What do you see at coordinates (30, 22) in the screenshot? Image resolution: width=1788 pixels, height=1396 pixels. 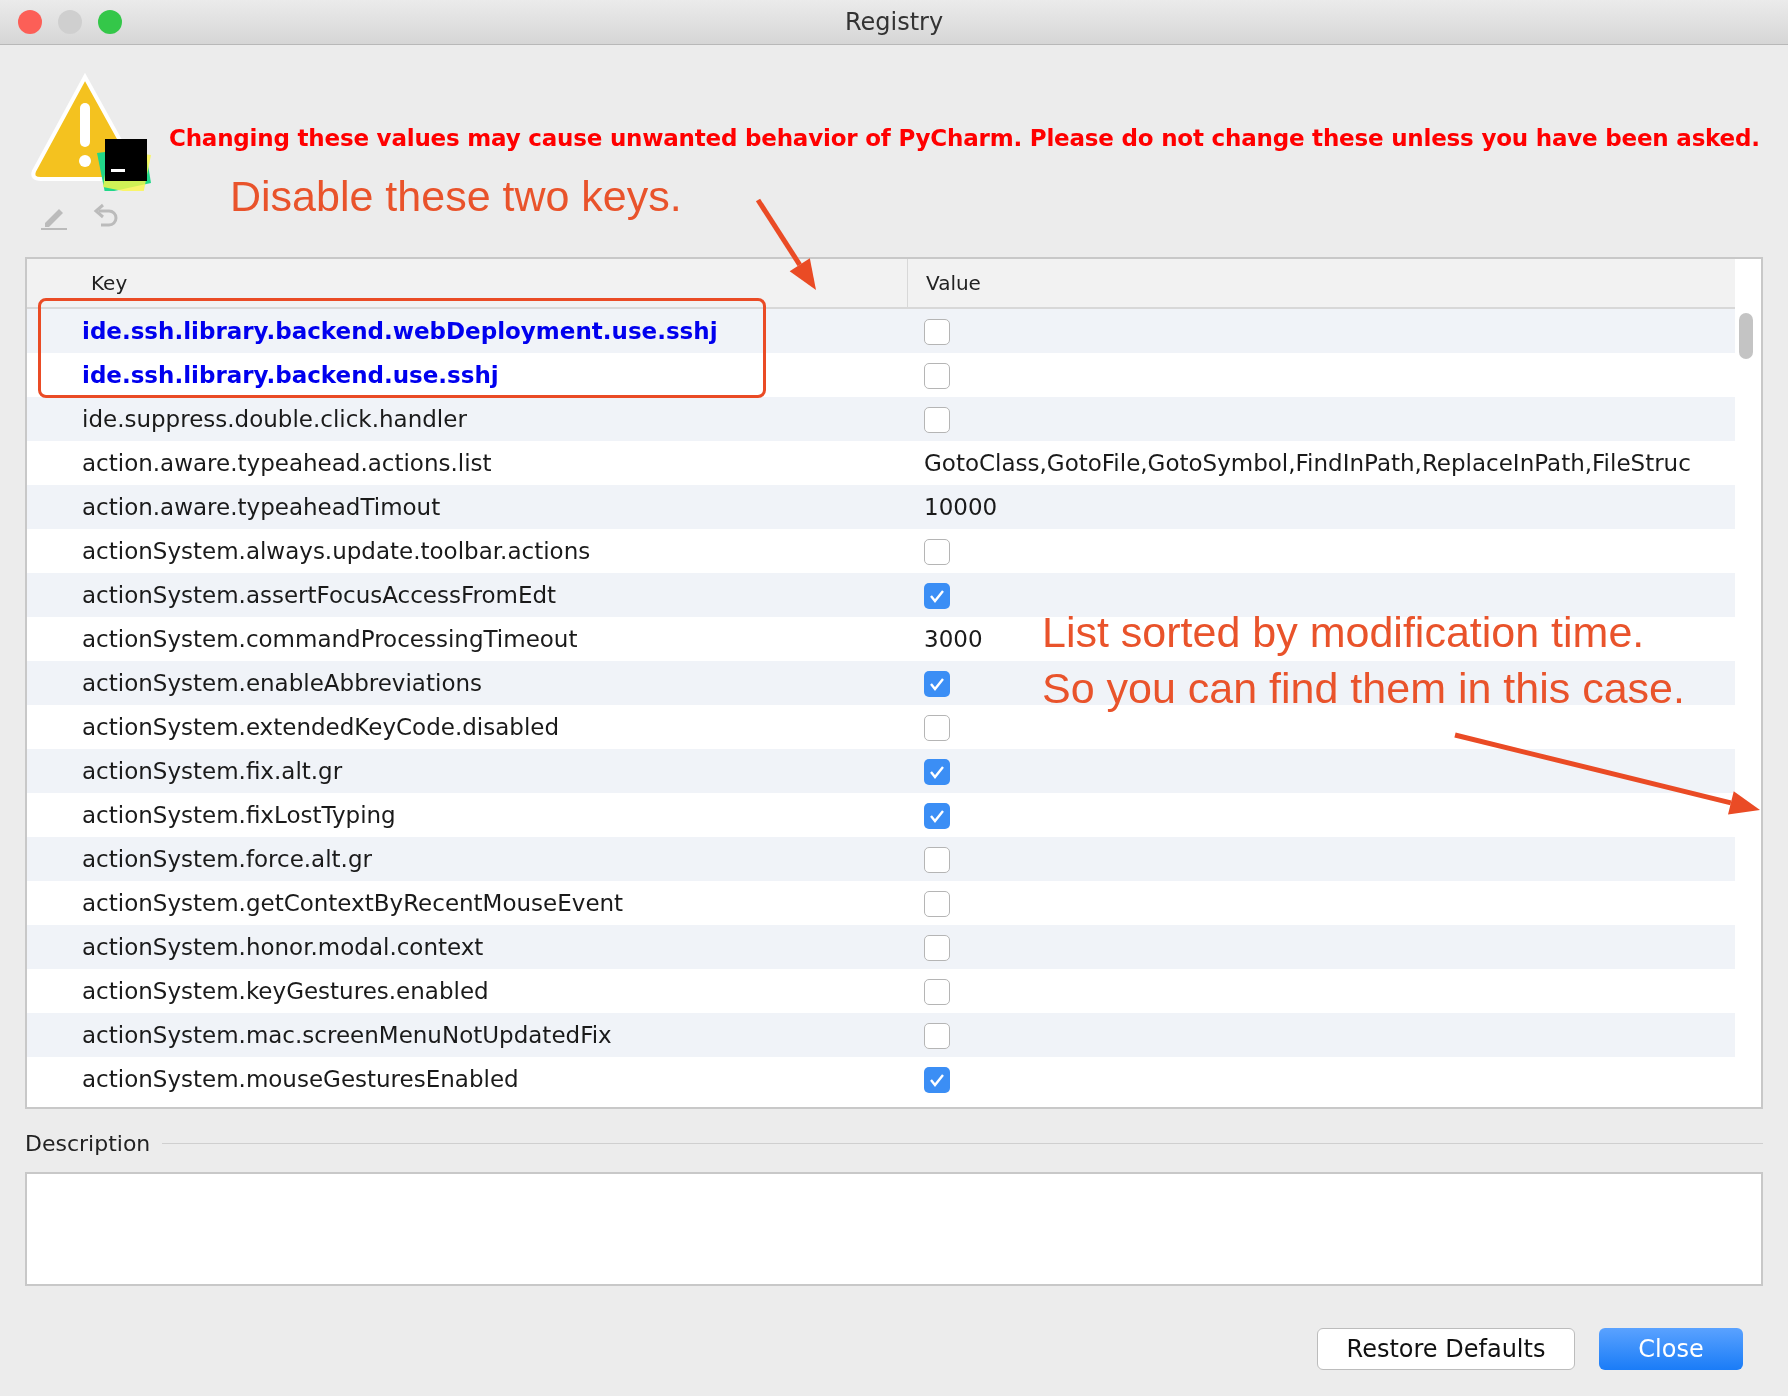 I see `close-window-button` at bounding box center [30, 22].